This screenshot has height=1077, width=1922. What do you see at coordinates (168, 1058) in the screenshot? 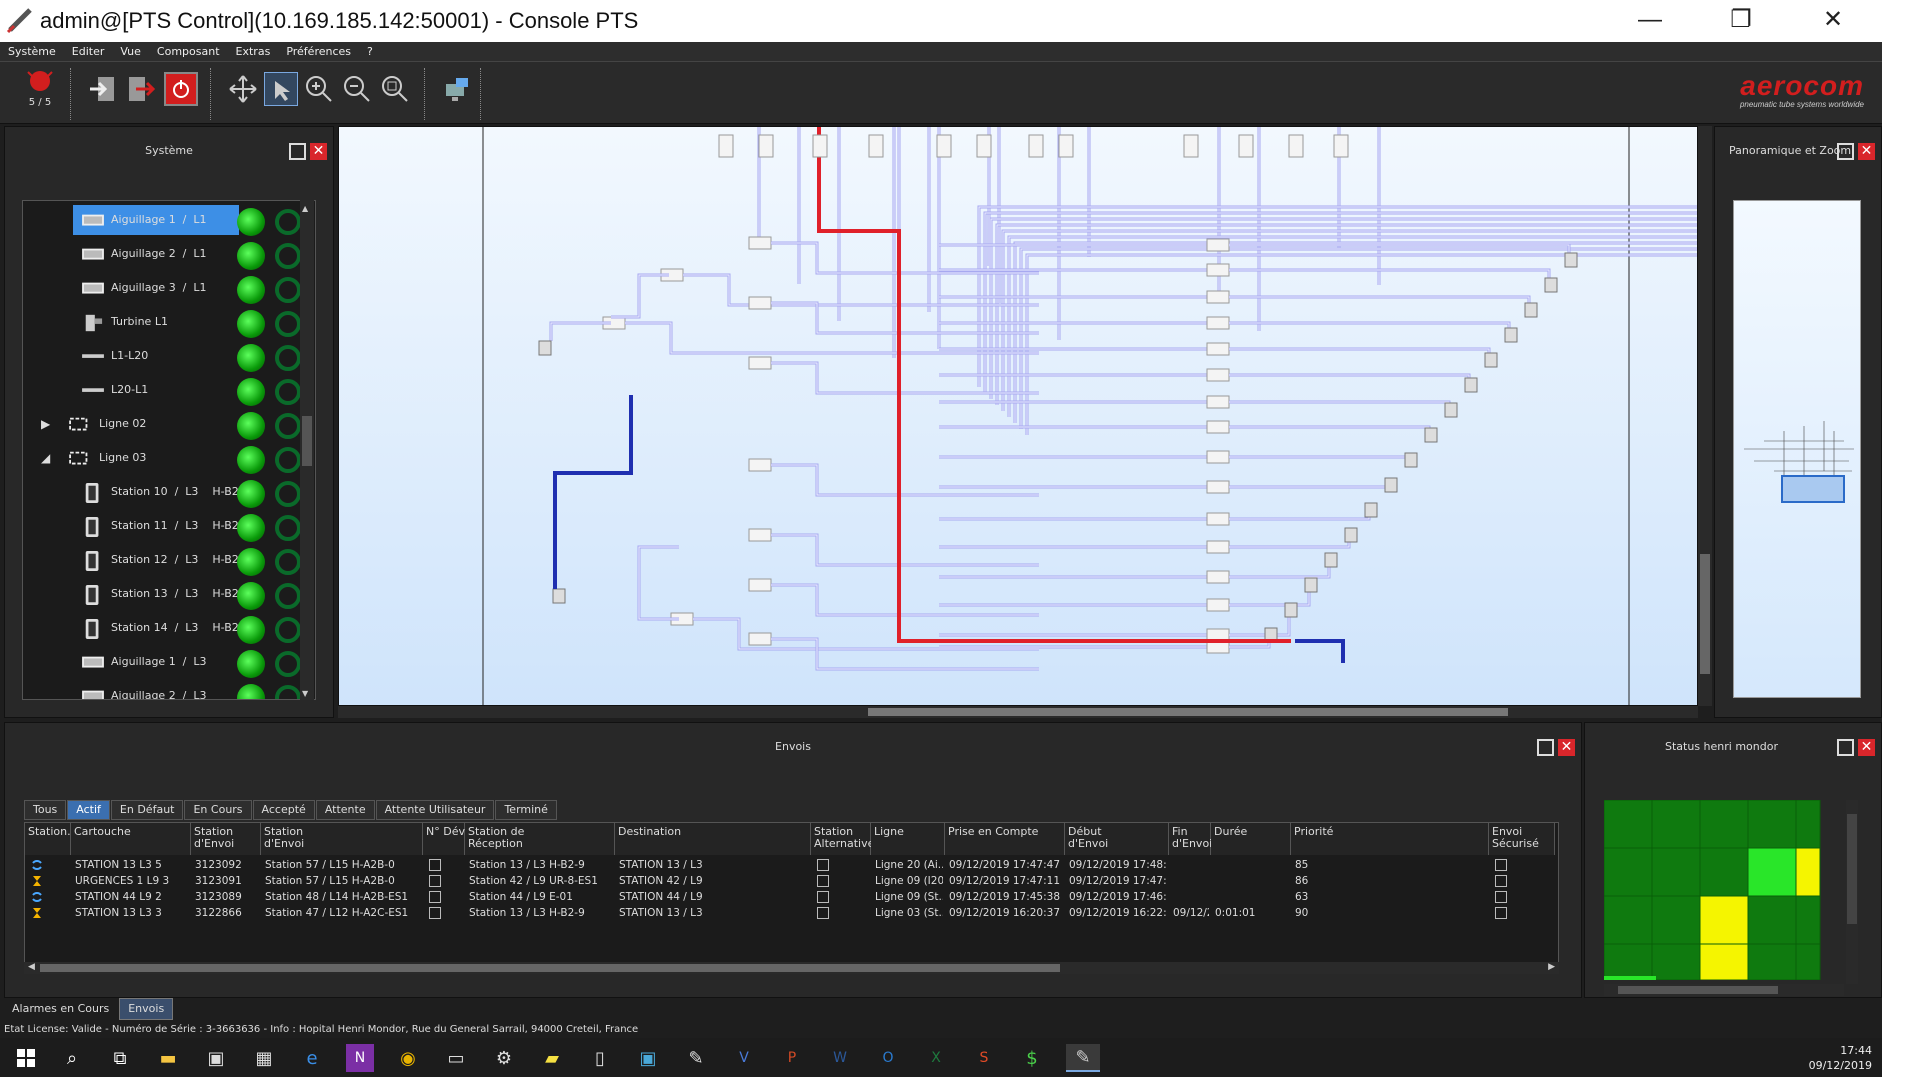
I see `file-explorer-icon: ▬` at bounding box center [168, 1058].